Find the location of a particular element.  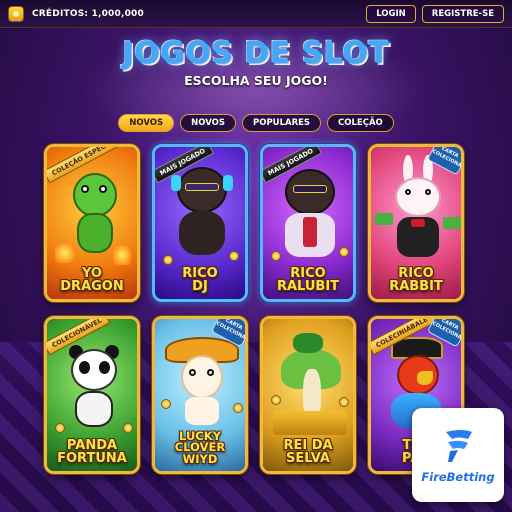

tab-populares: POPULARES is located at coordinates (281, 123).